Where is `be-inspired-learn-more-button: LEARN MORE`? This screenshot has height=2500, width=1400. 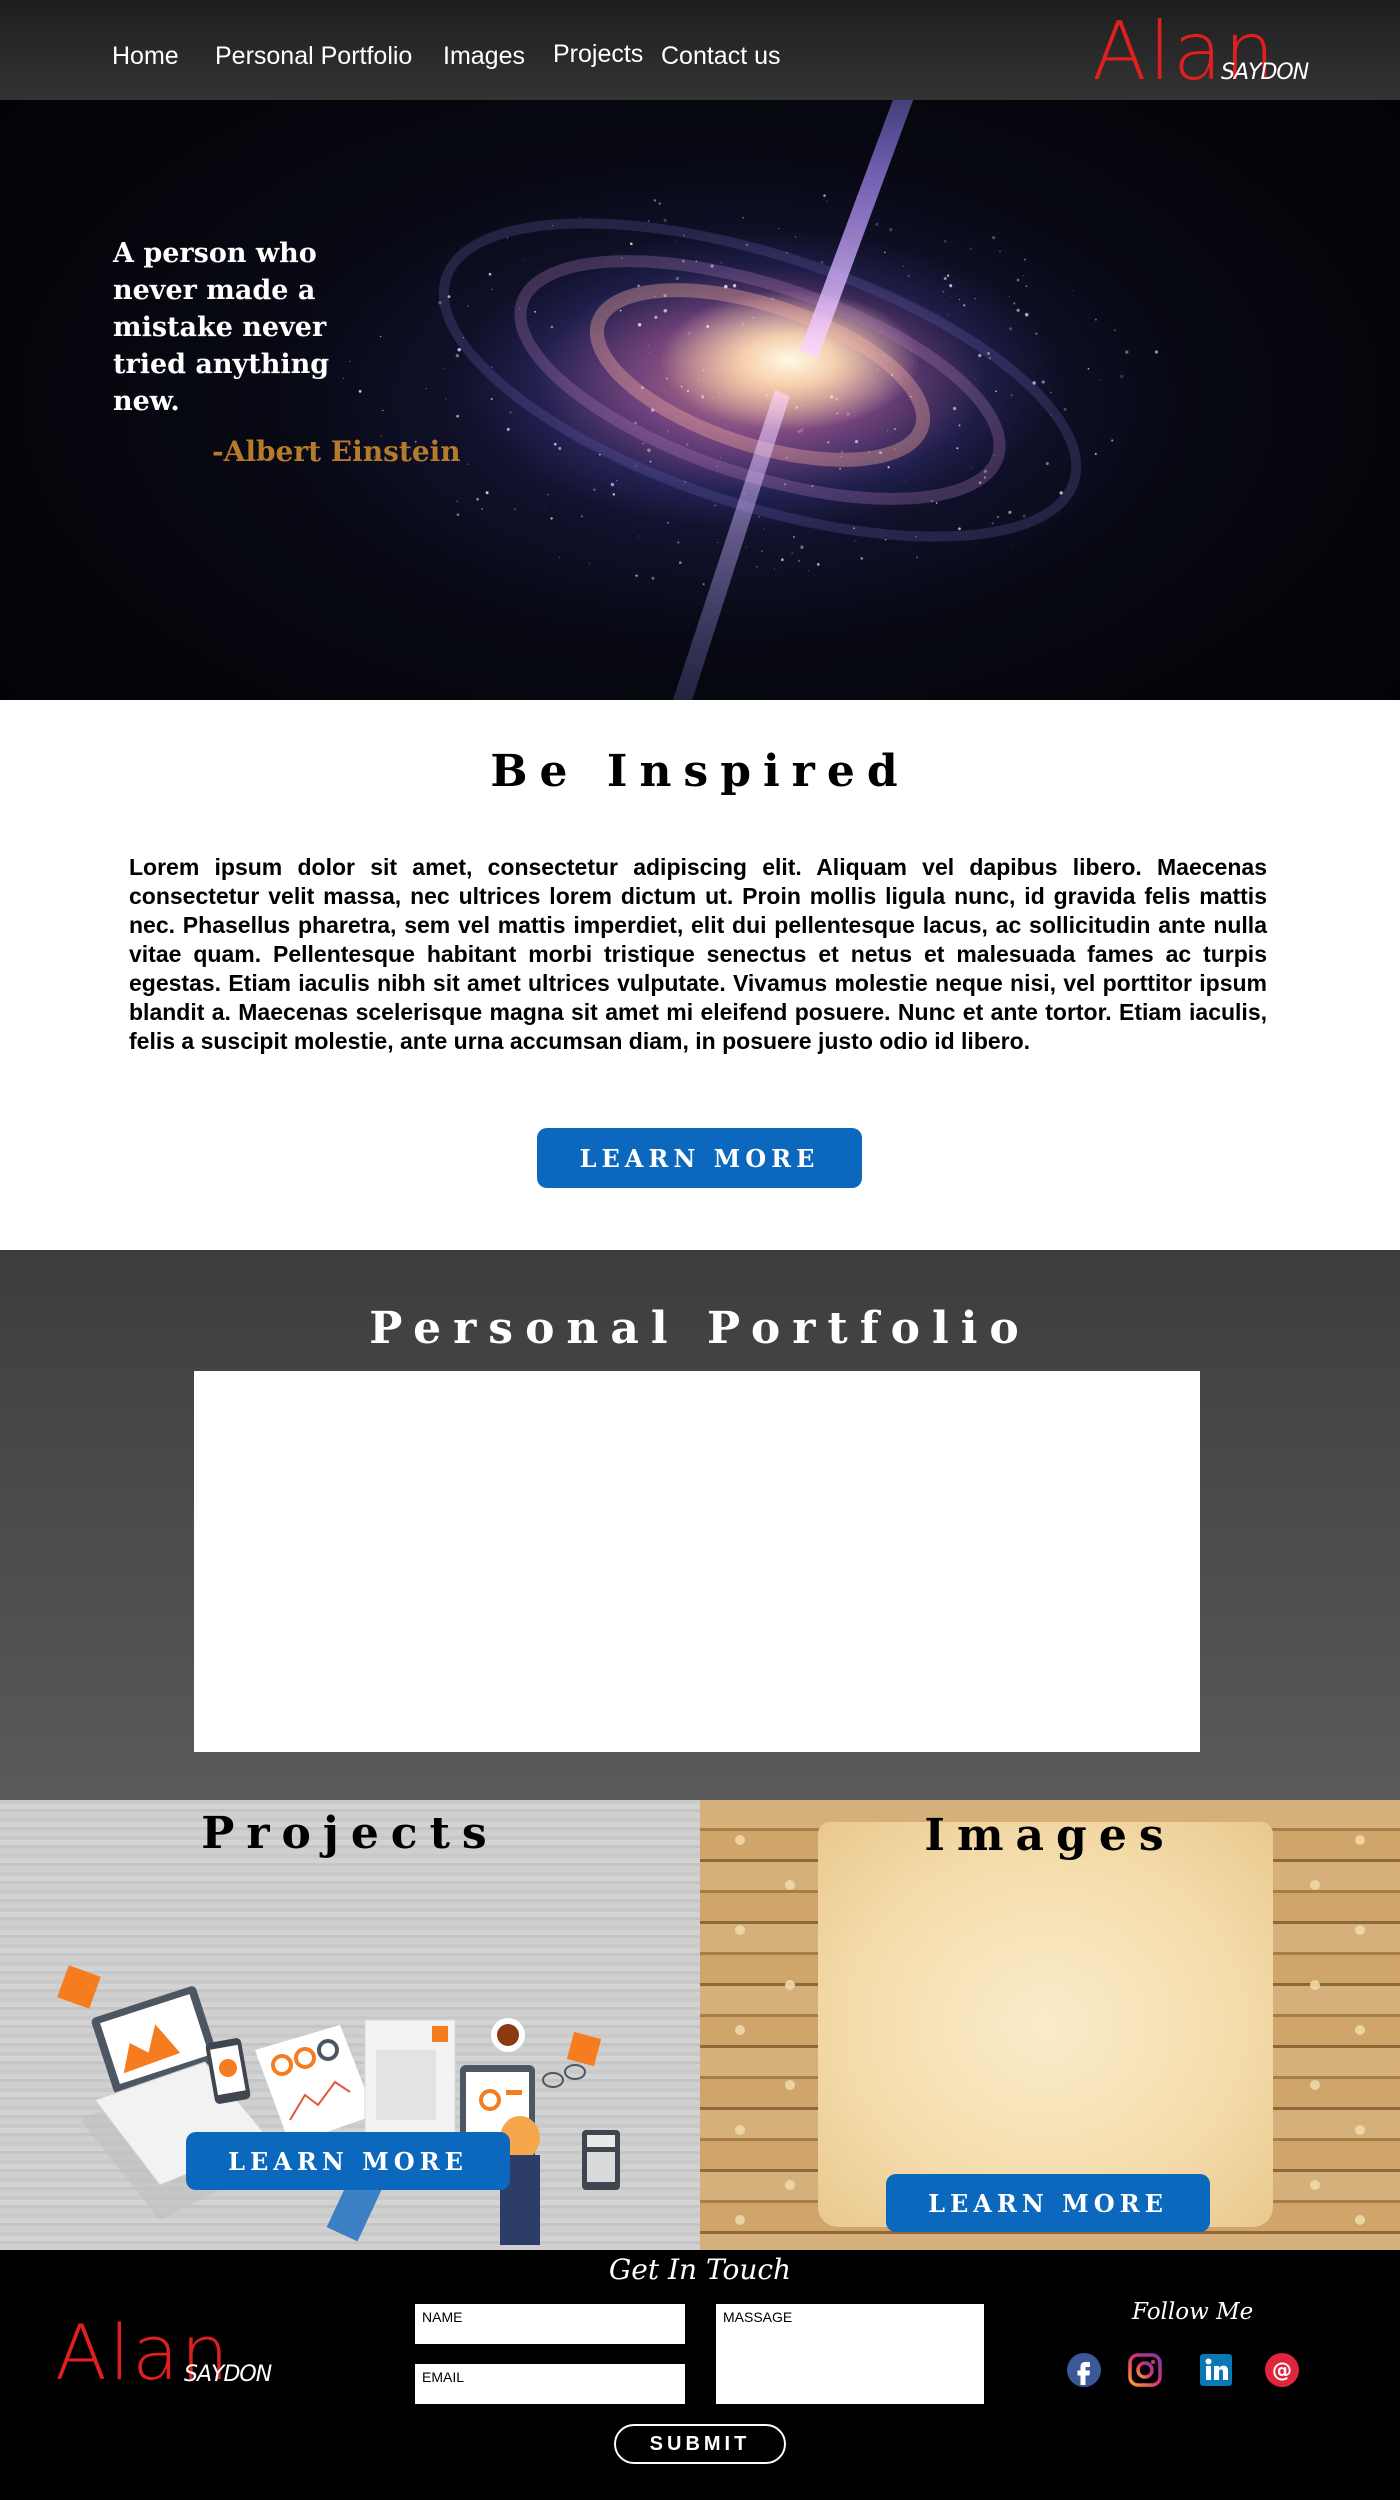
be-inspired-learn-more-button: LEARN MORE is located at coordinates (699, 1158).